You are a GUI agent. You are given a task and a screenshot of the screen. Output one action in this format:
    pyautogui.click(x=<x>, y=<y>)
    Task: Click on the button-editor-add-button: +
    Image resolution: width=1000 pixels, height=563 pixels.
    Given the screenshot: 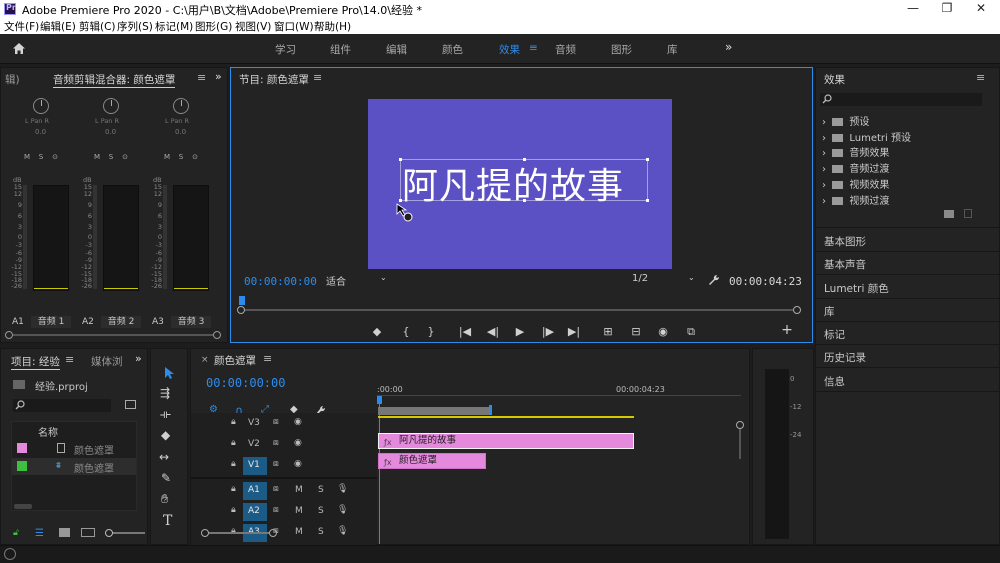 What is the action you would take?
    pyautogui.click(x=787, y=330)
    